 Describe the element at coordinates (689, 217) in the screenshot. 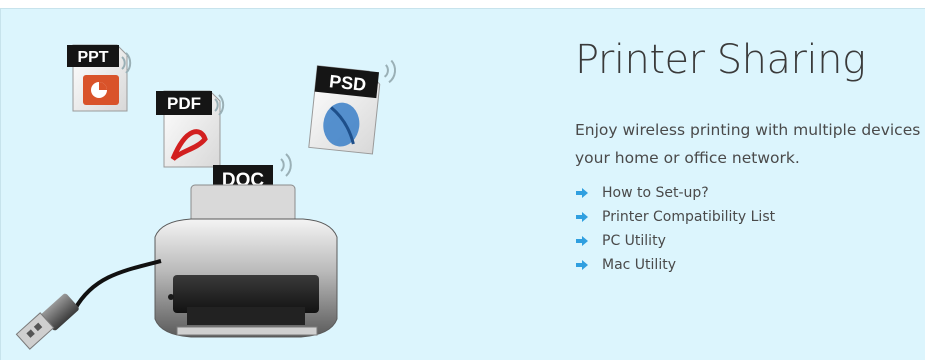

I see `link-label: Printer Compatibility List` at that location.